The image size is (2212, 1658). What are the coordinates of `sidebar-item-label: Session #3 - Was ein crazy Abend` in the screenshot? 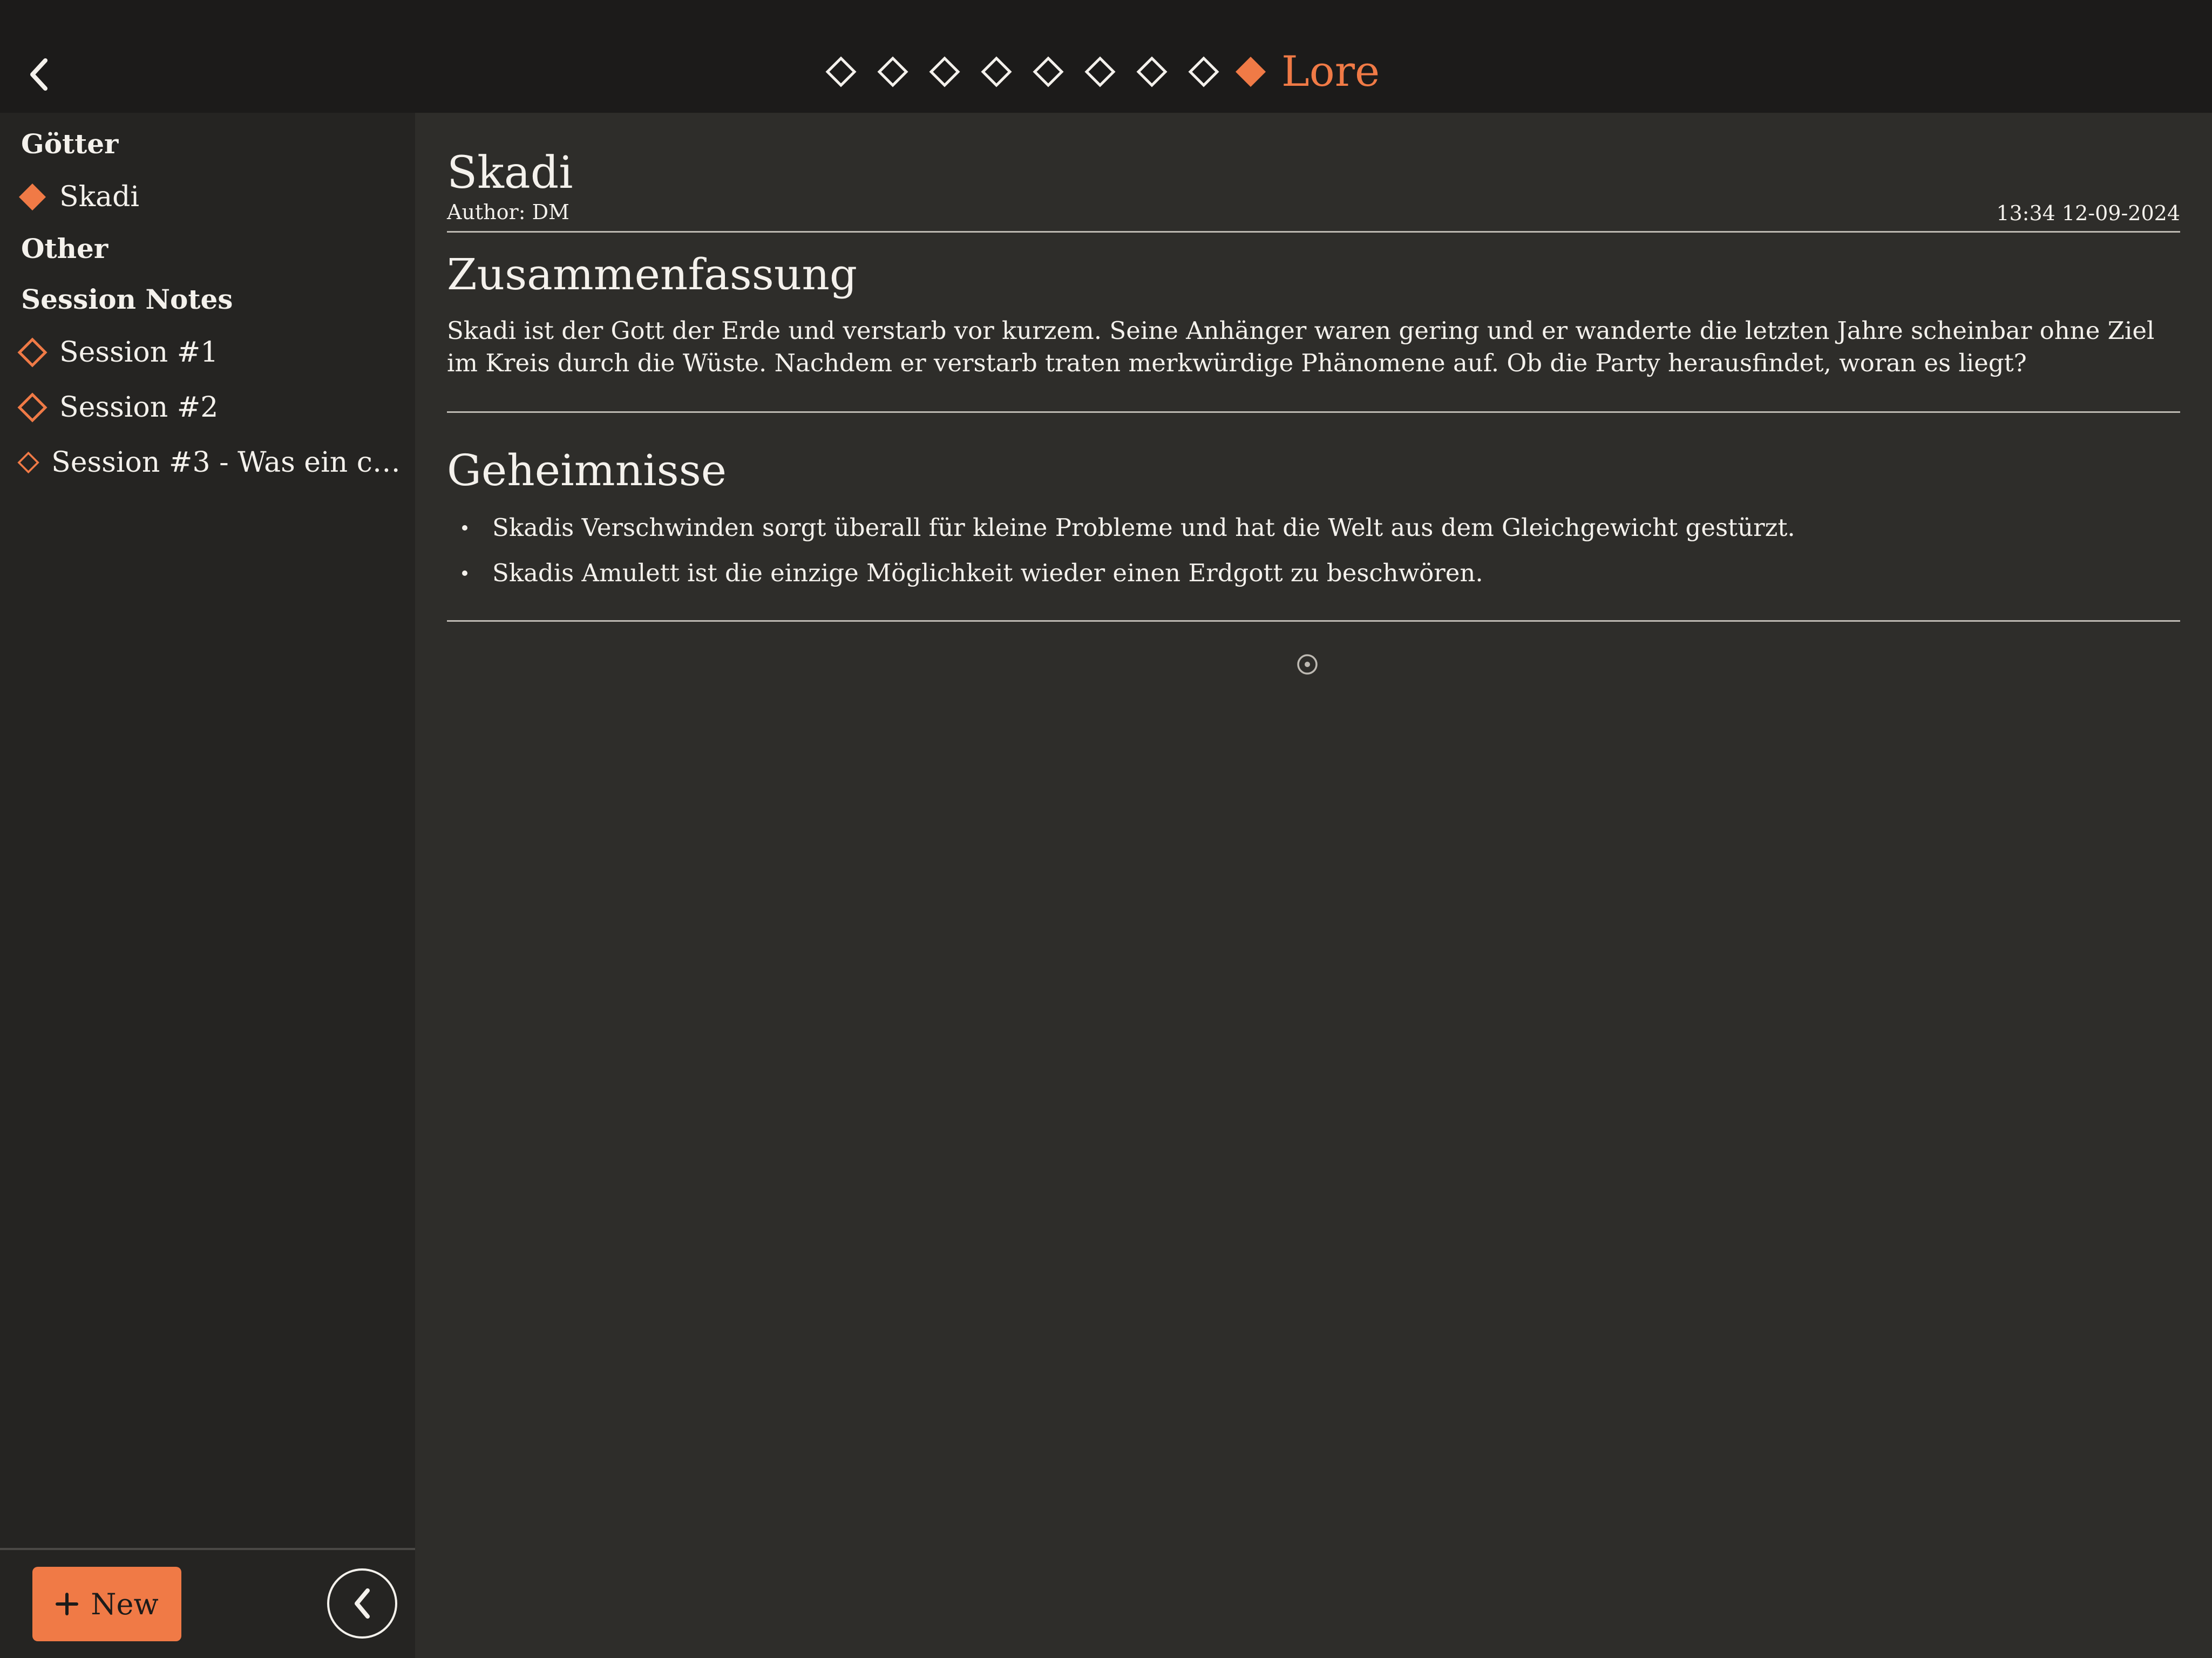 It's located at (228, 462).